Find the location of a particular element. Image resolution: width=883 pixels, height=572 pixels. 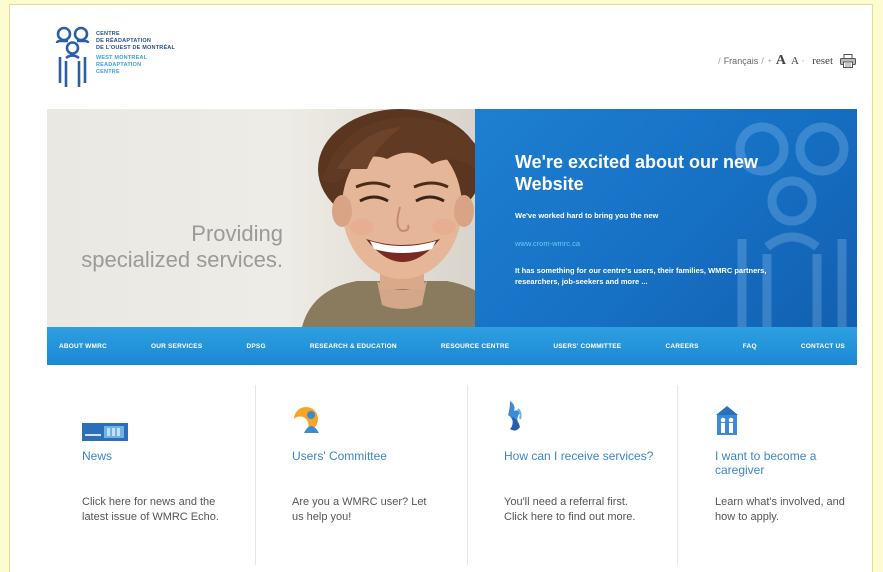

language-link: Français is located at coordinates (741, 61).